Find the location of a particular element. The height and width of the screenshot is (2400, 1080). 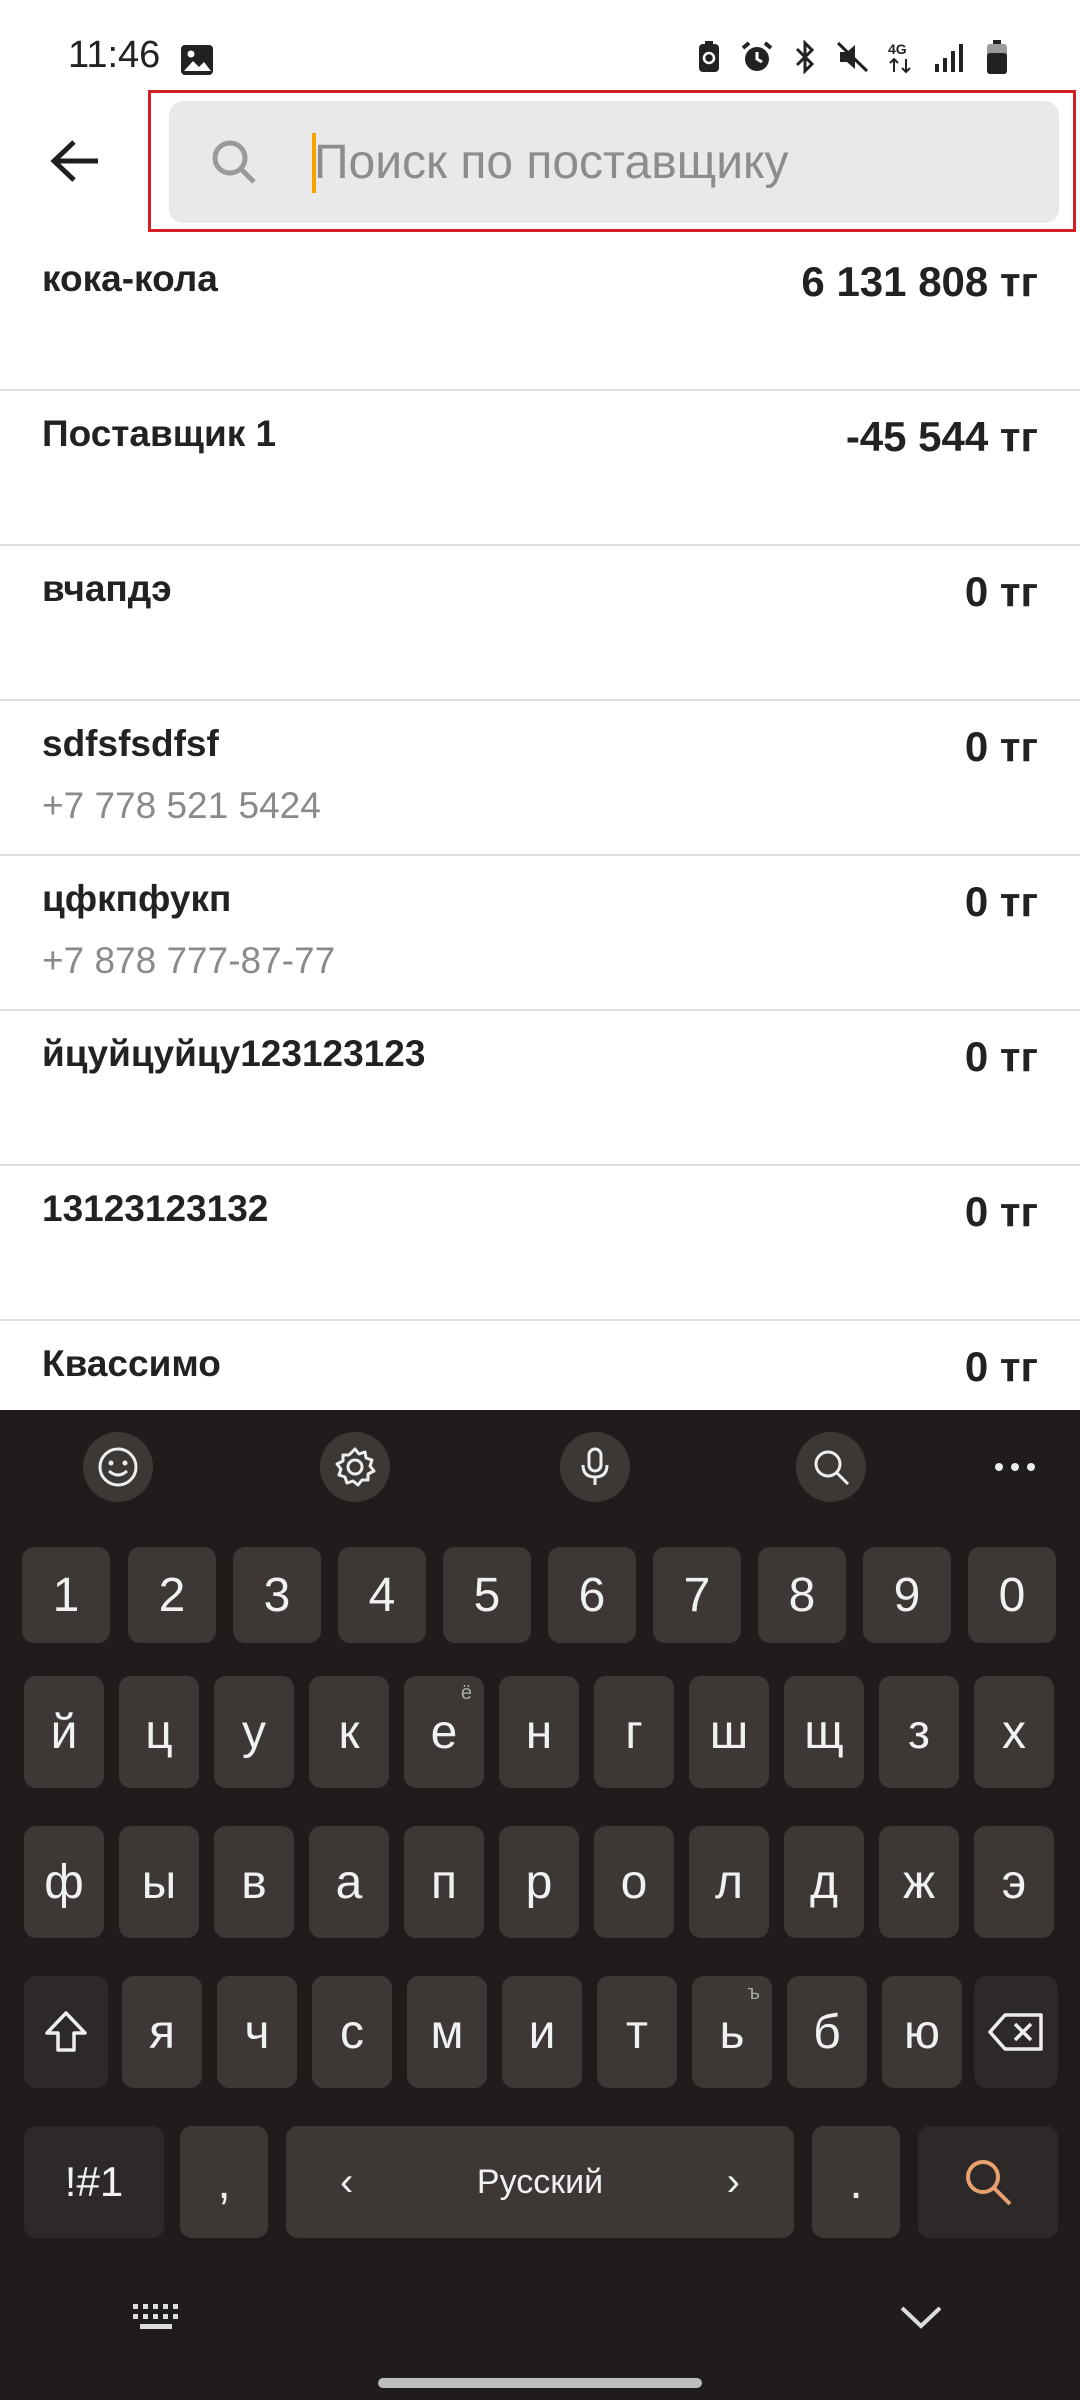

key-6: 6 is located at coordinates (592, 1595).